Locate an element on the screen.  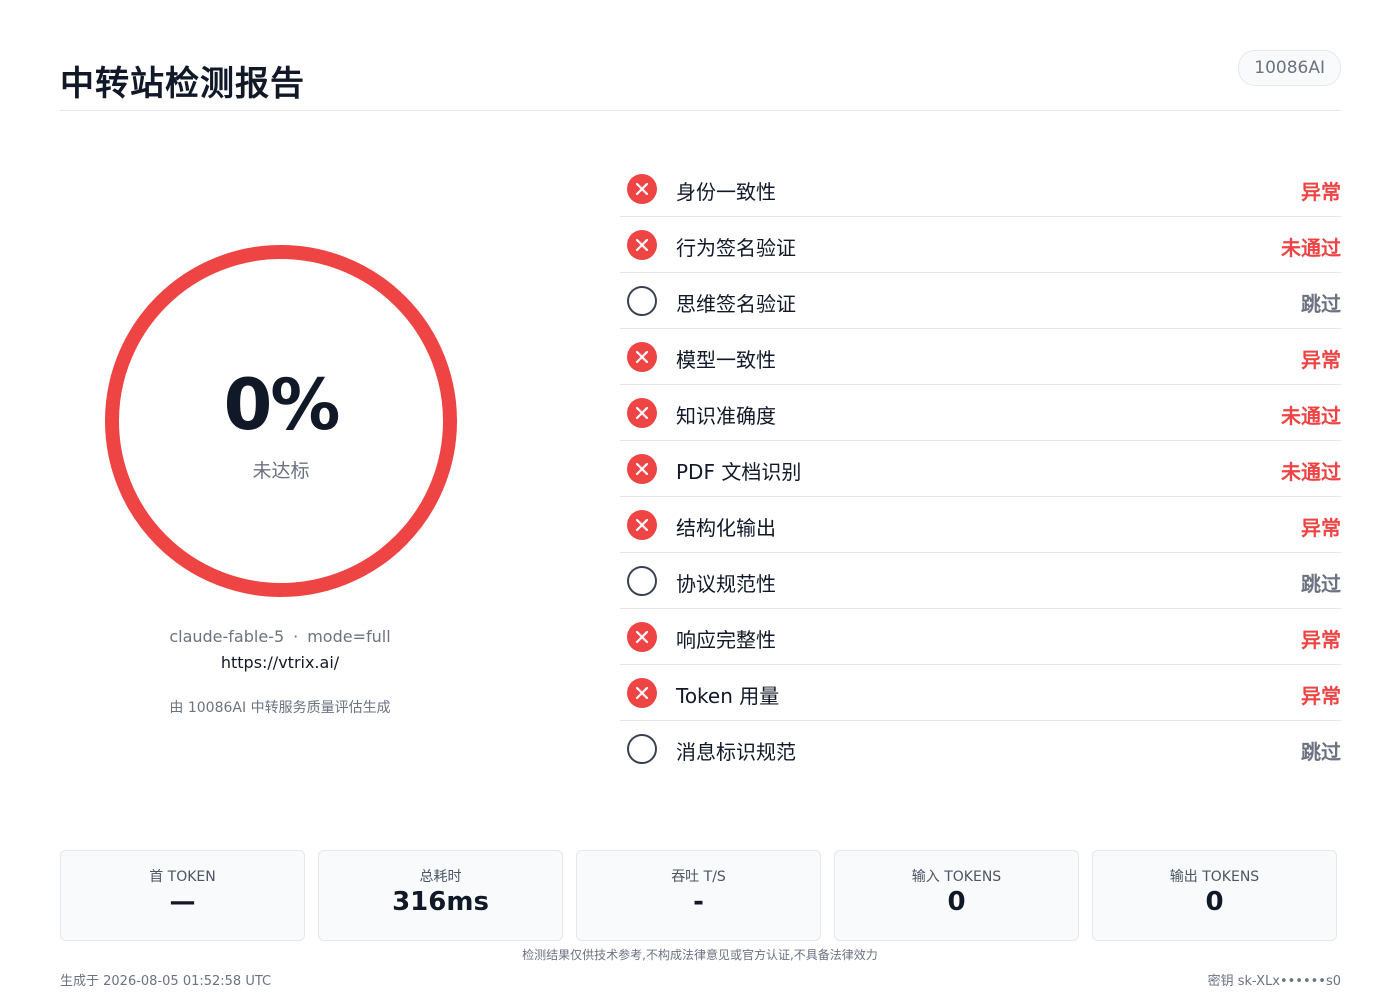
stat-card: 总耗时 316ms is located at coordinates (440, 895).